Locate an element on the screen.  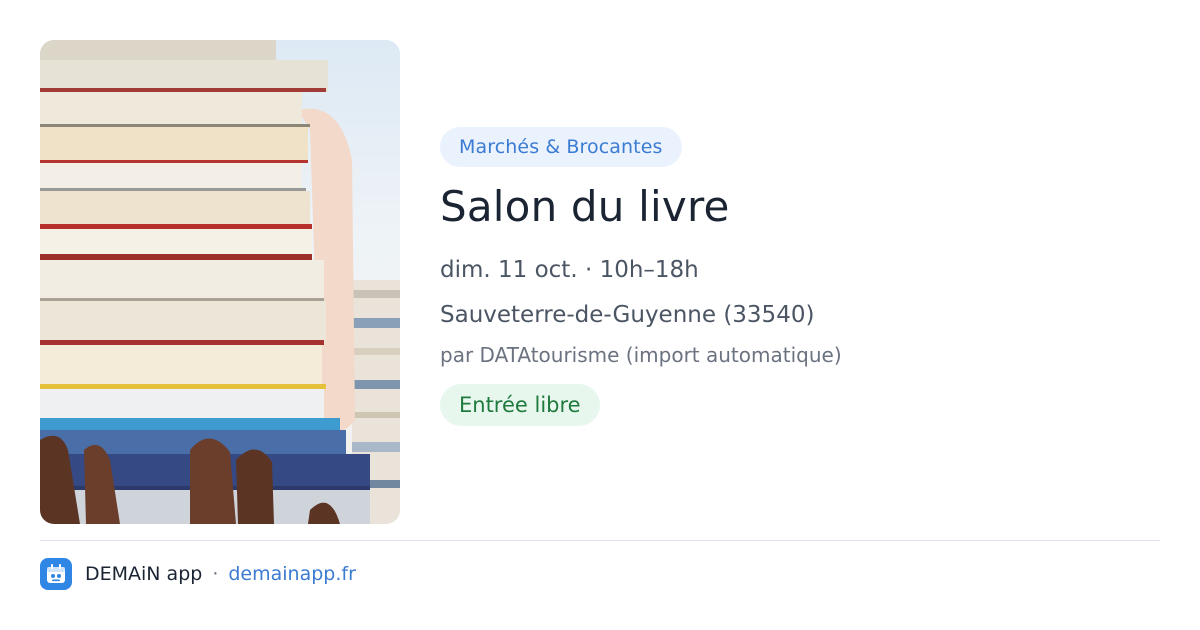
event-location: Sauveterre-de-Guyenne (33540) is located at coordinates (627, 315).